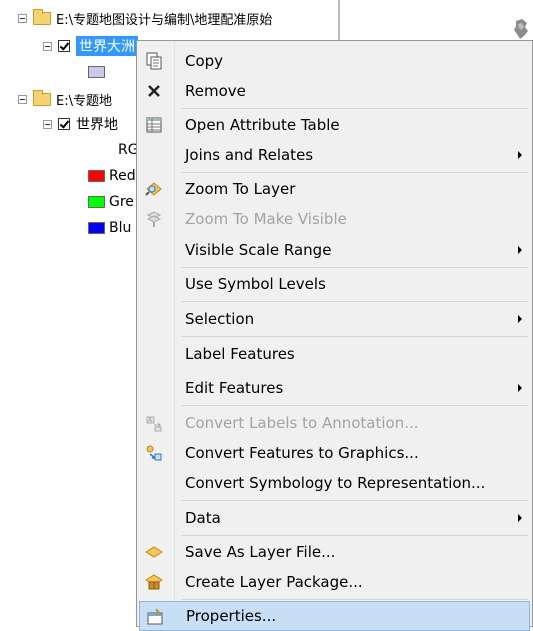 This screenshot has height=631, width=533. I want to click on menu-item-zoom-to-layer: Zoom To Layer, so click(334, 189).